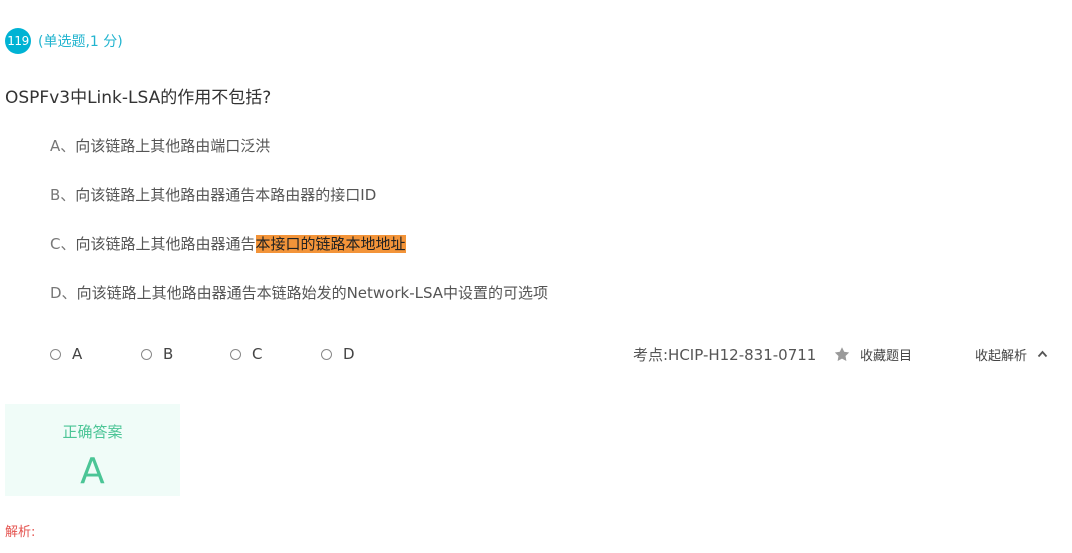  What do you see at coordinates (92, 432) in the screenshot?
I see `correct-answer-label: 正确答案` at bounding box center [92, 432].